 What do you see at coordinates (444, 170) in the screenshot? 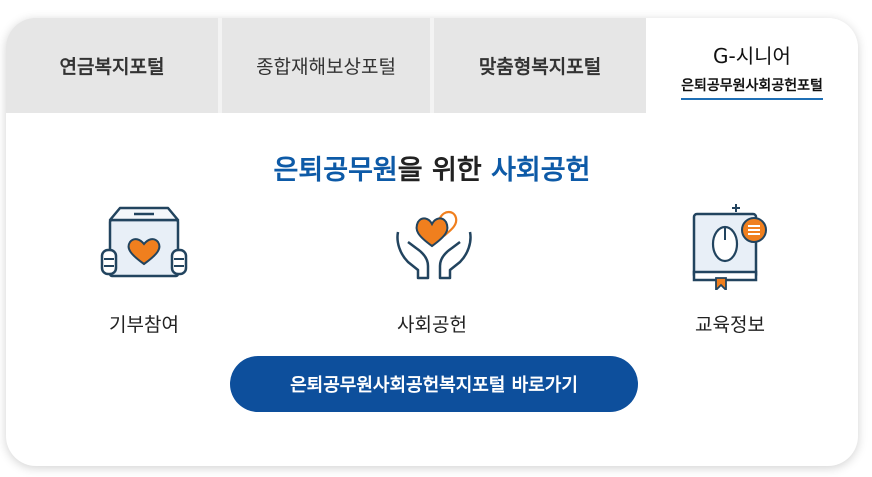
I see `headline-part-2: 을 위한` at bounding box center [444, 170].